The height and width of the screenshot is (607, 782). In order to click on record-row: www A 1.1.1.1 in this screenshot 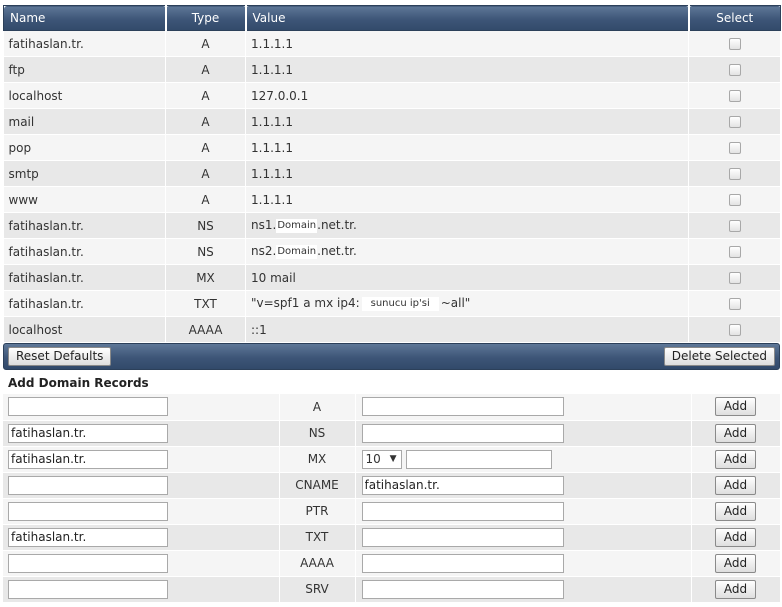, I will do `click(392, 199)`.